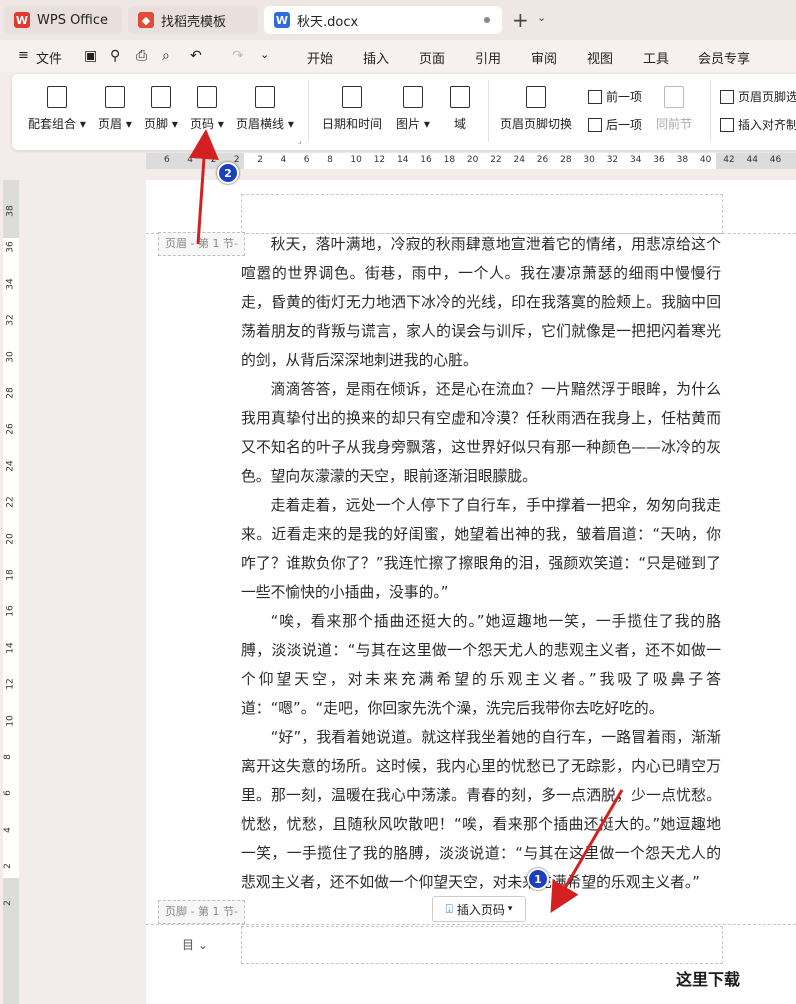  Describe the element at coordinates (538, 879) in the screenshot. I see `step-badge-1: 1` at that location.